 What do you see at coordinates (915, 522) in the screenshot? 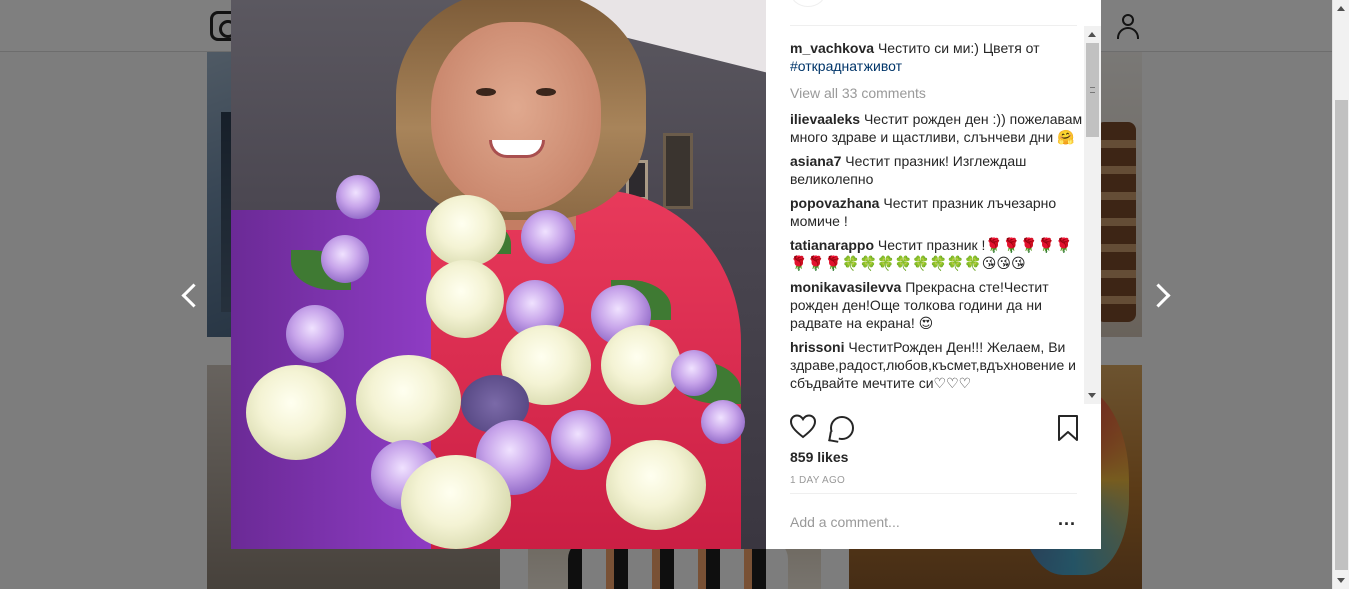
I see `add-comment-input` at bounding box center [915, 522].